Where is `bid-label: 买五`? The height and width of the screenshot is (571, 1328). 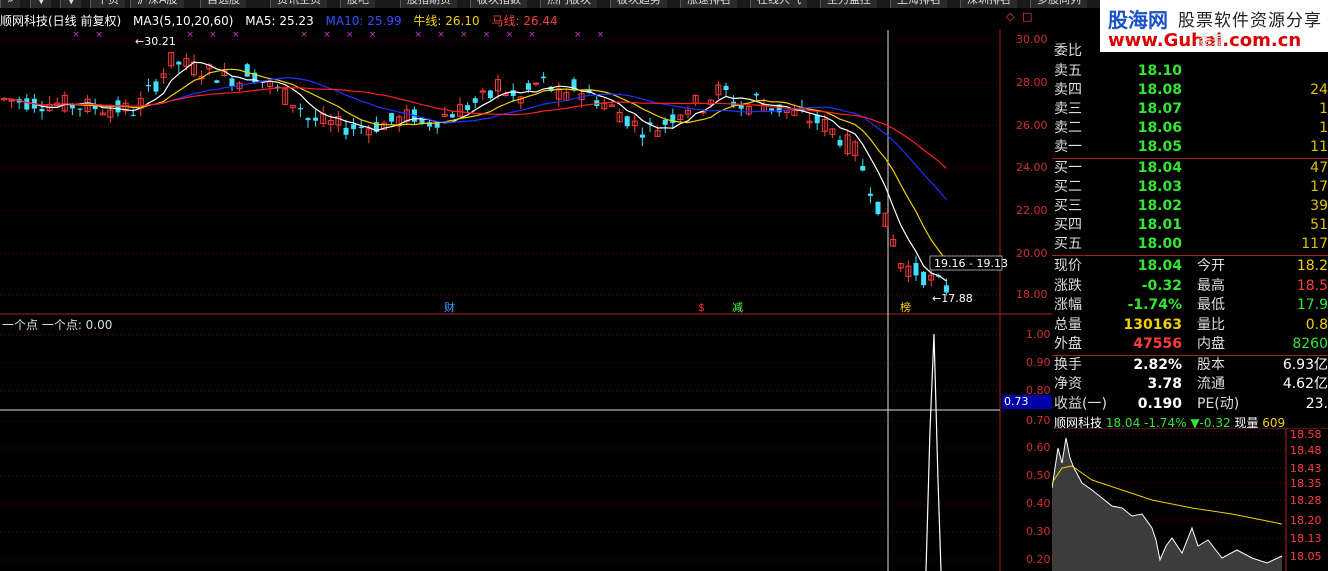
bid-label: 买五 is located at coordinates (1068, 244).